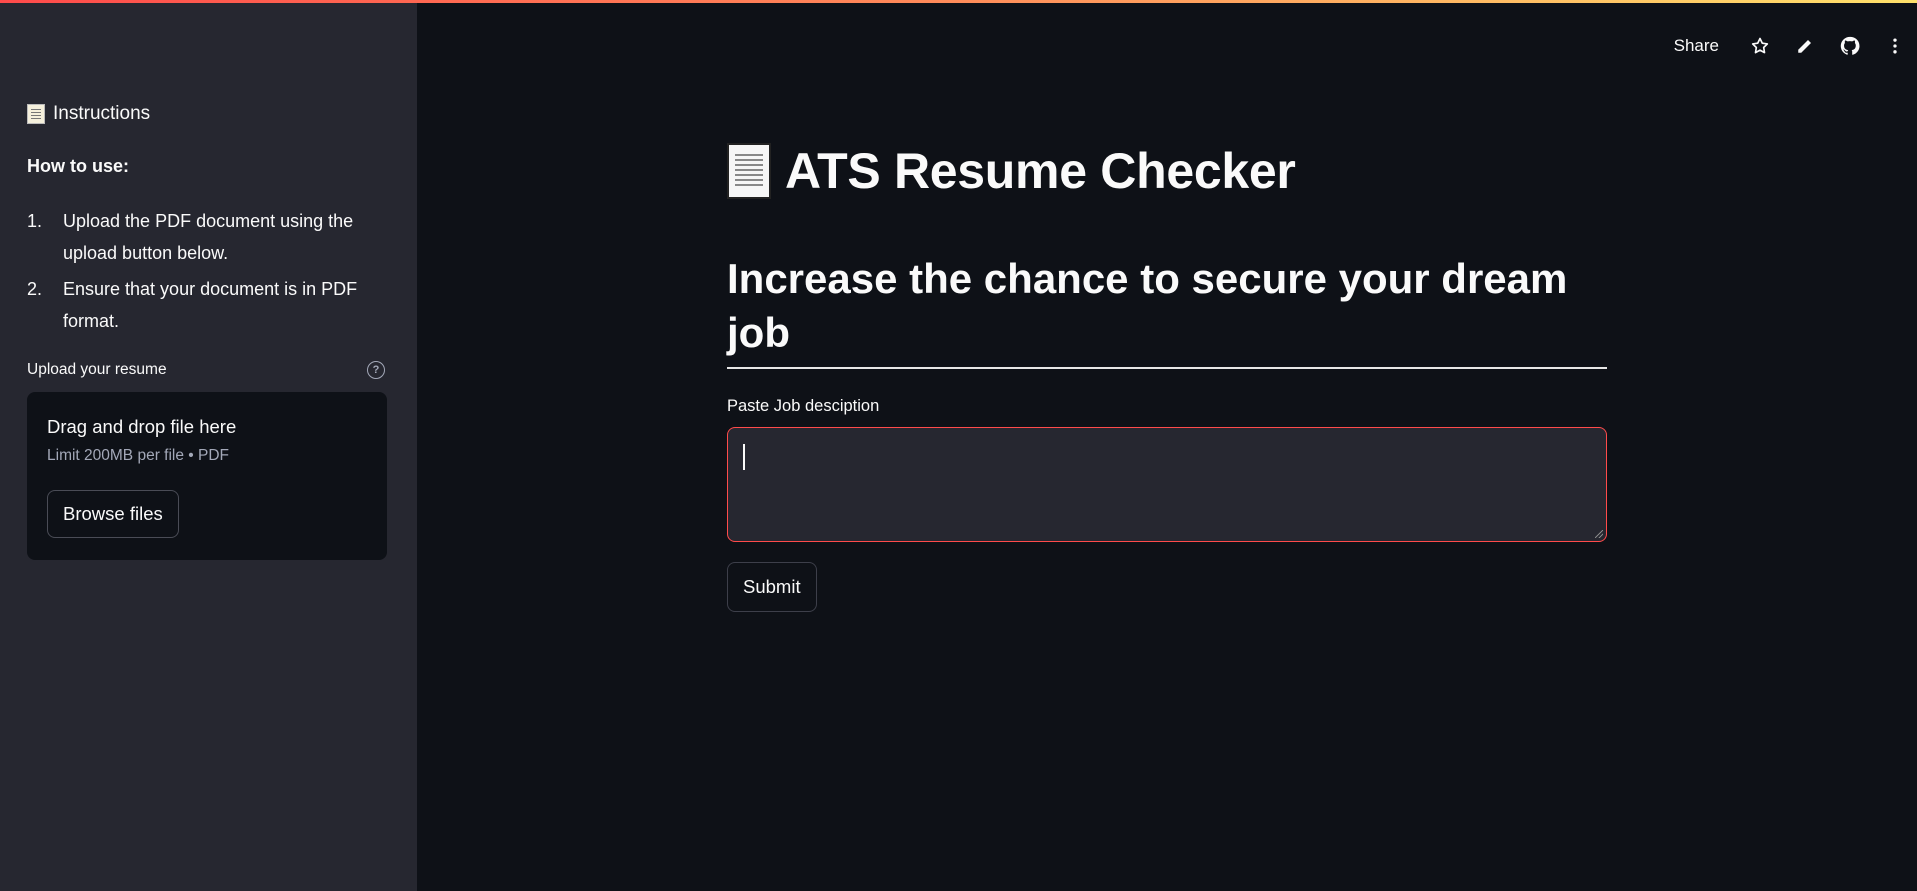 Image resolution: width=1917 pixels, height=891 pixels. I want to click on star-icon, so click(1759, 46).